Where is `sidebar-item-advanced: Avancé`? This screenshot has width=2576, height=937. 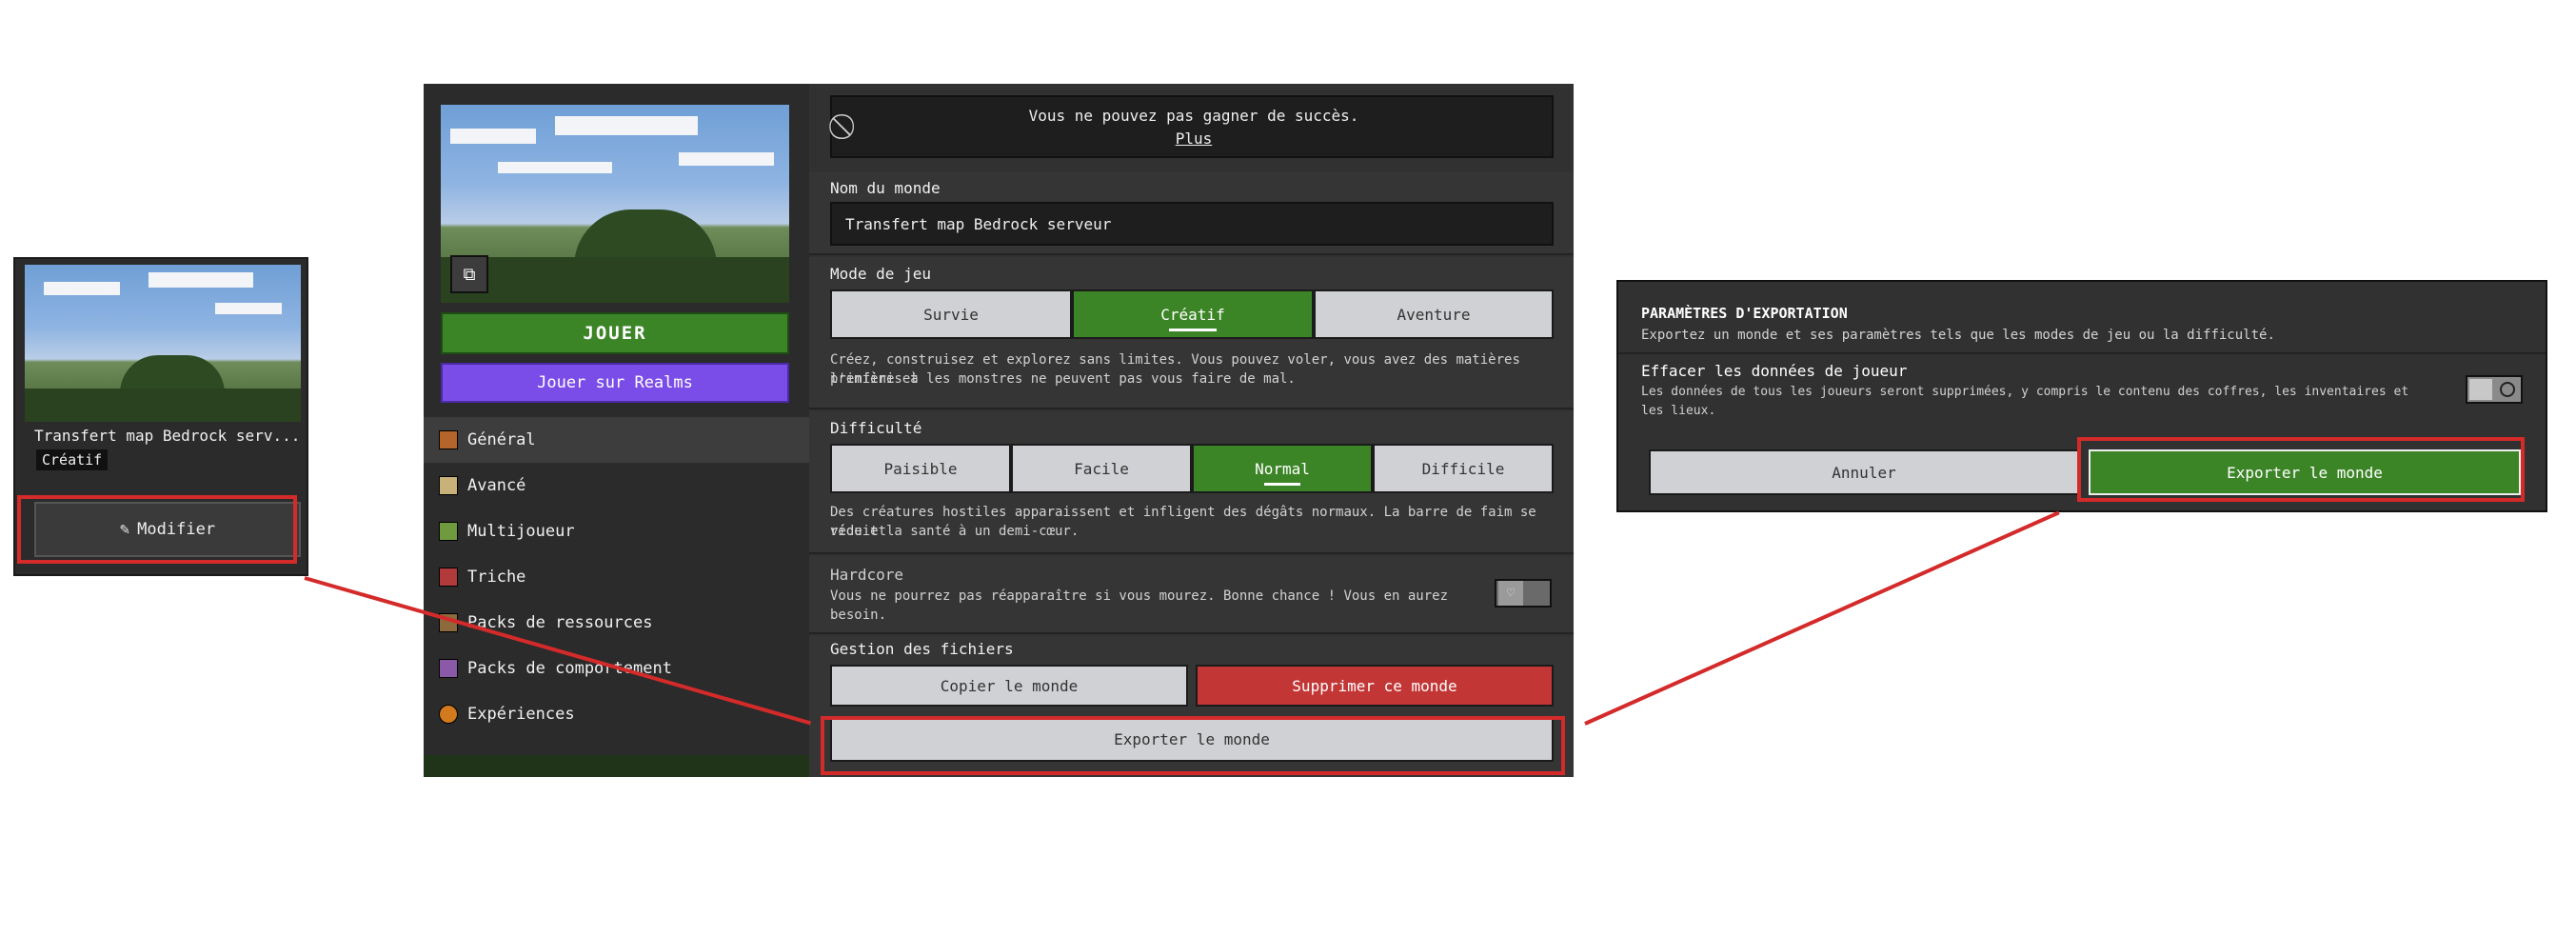 sidebar-item-advanced: Avancé is located at coordinates (616, 485).